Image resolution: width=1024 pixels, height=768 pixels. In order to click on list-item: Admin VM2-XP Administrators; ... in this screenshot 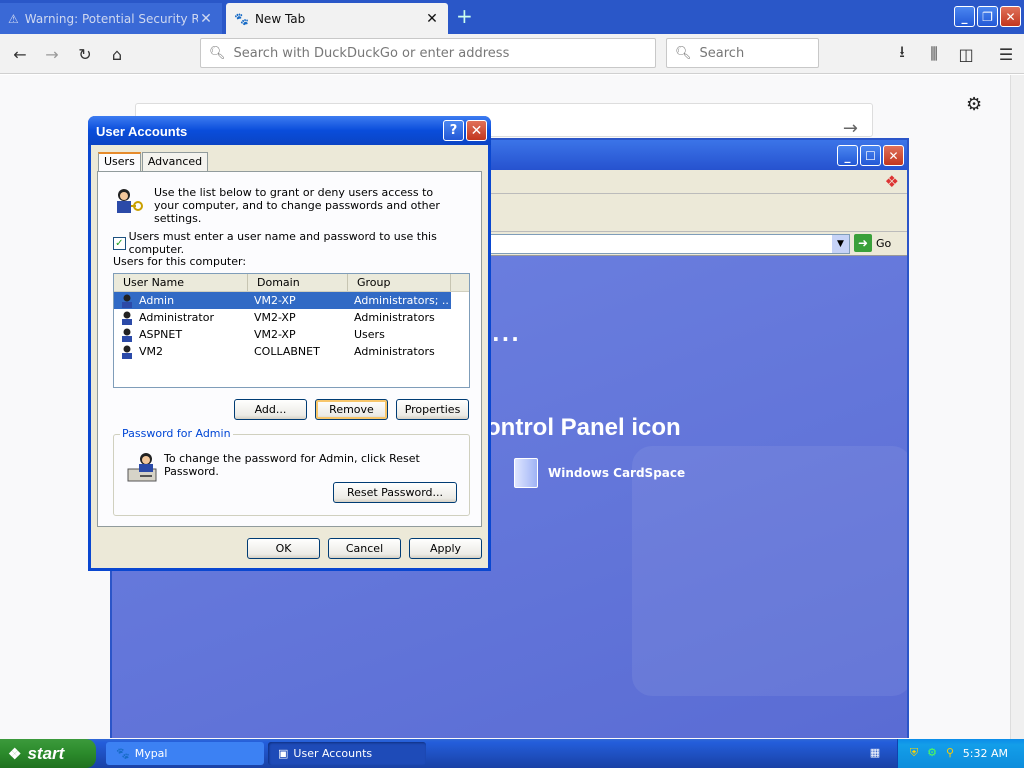, I will do `click(282, 300)`.